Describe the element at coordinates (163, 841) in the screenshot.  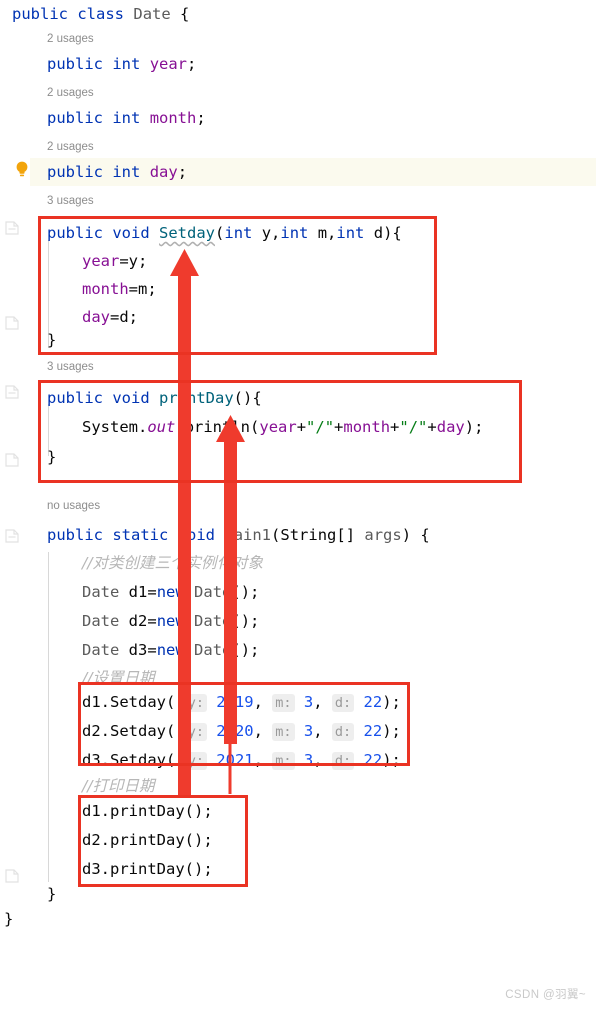
I see `annotation-box-printday-calls` at that location.